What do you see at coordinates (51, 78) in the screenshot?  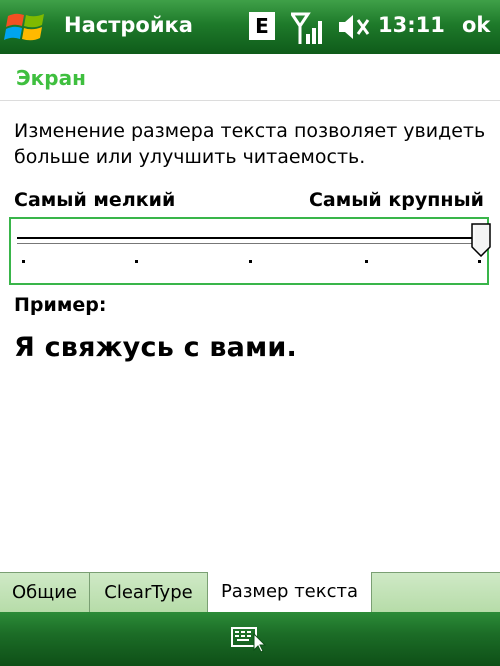 I see `section-title: Экран` at bounding box center [51, 78].